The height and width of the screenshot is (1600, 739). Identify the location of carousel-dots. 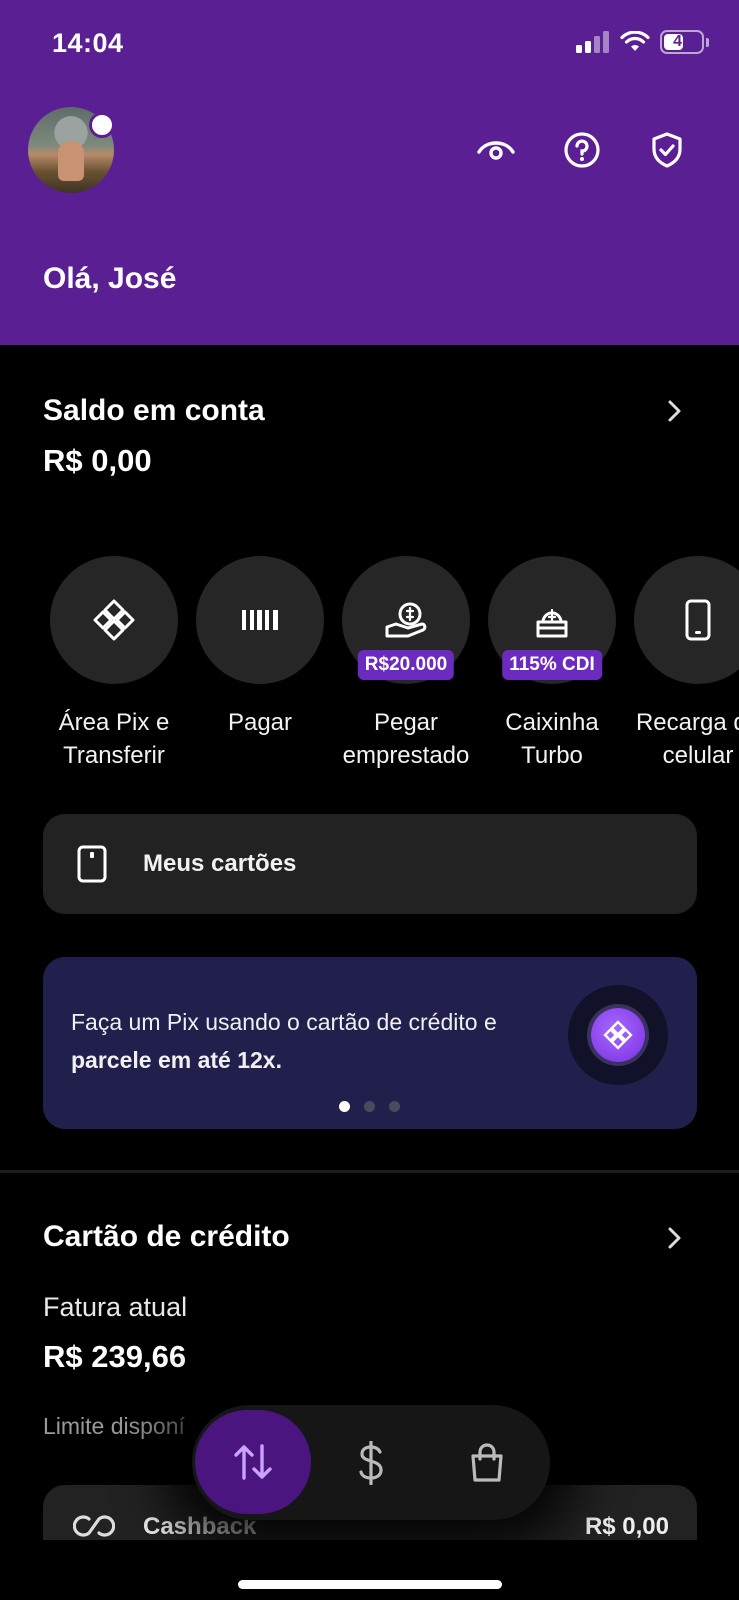
(369, 1106).